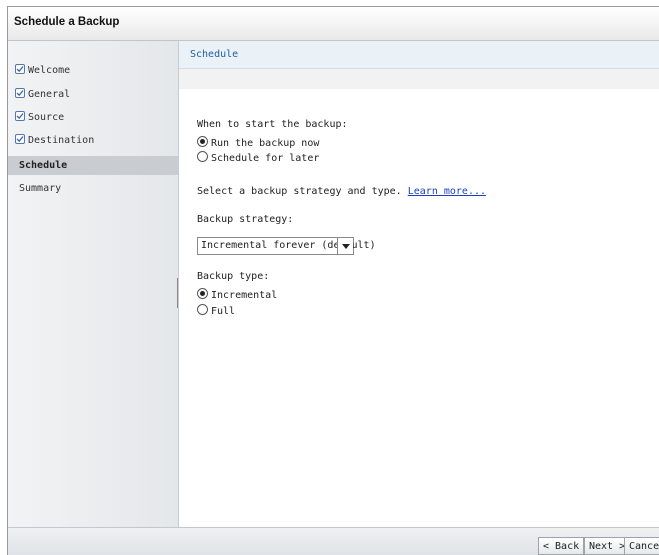 The width and height of the screenshot is (659, 555). Describe the element at coordinates (244, 295) in the screenshot. I see `radio-label: Incremental` at that location.